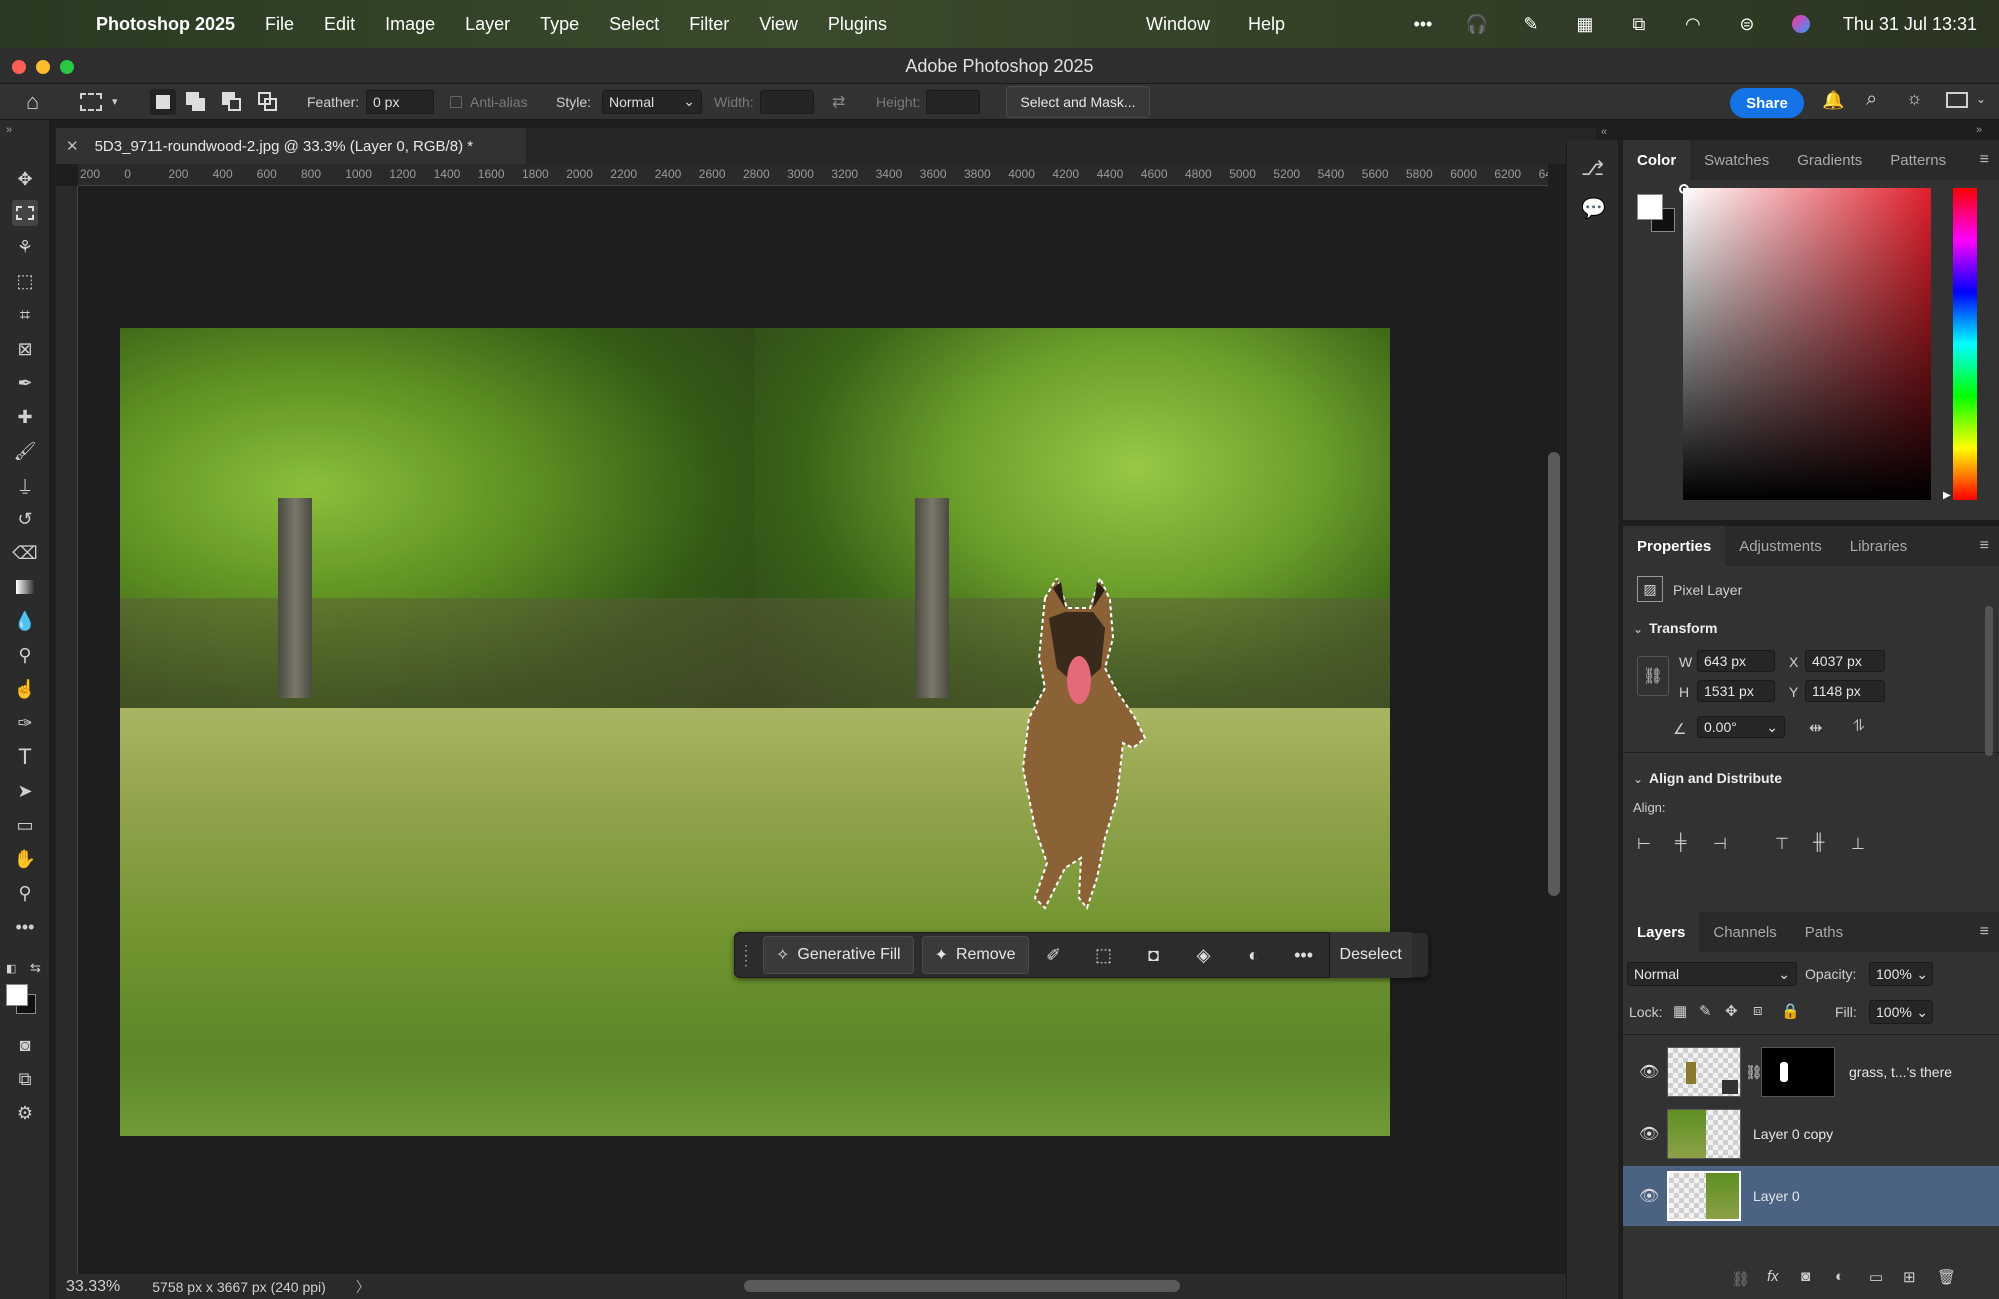 The width and height of the screenshot is (1999, 1299). Describe the element at coordinates (1824, 932) in the screenshot. I see `tab-paths: Paths` at that location.